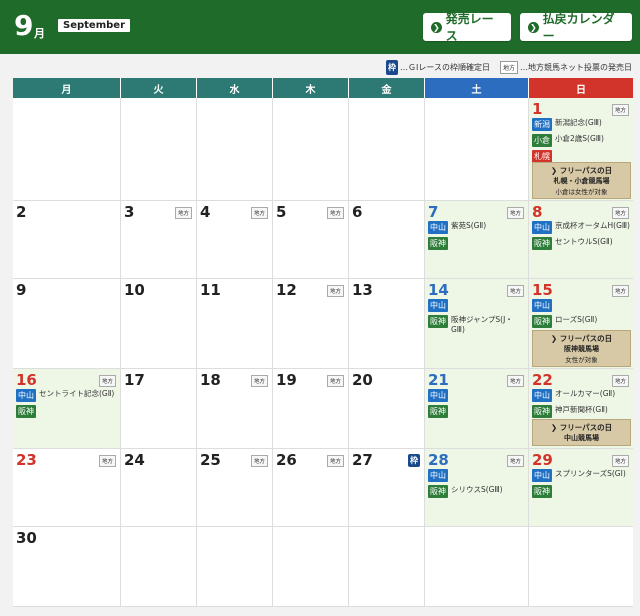  I want to click on day-cell-28: 28 地方 中山 阪神 シリウスS(GⅢ), so click(477, 487).